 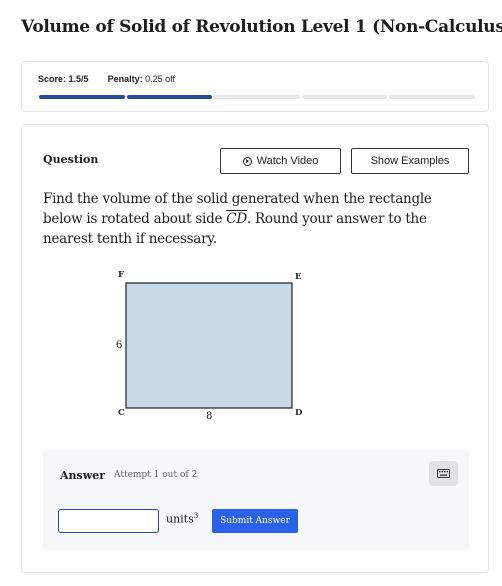 What do you see at coordinates (156, 475) in the screenshot?
I see `attempt-counter: Attempt 1 out of 2` at bounding box center [156, 475].